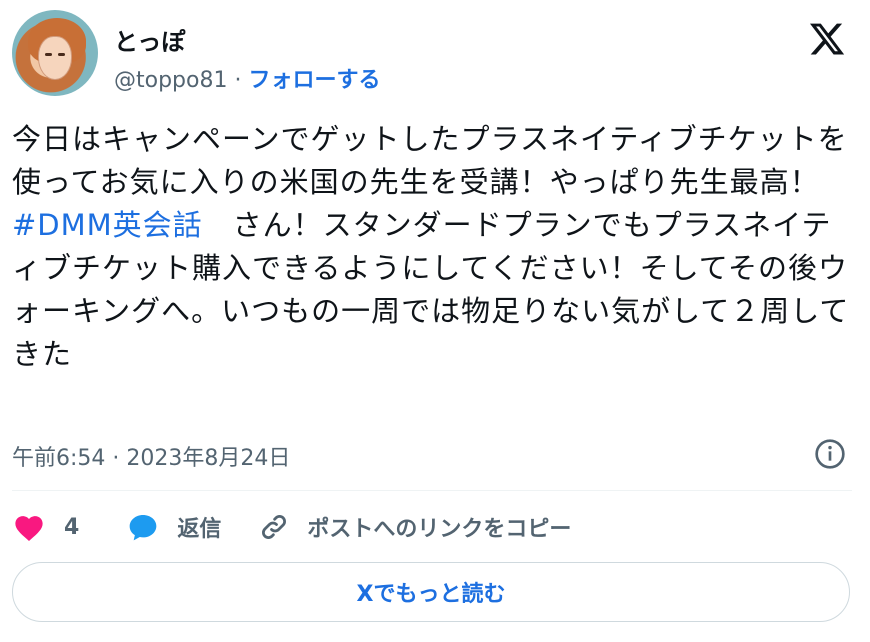  I want to click on action-bar: 4 返信 ポストへのリンクをコピー, so click(310, 527).